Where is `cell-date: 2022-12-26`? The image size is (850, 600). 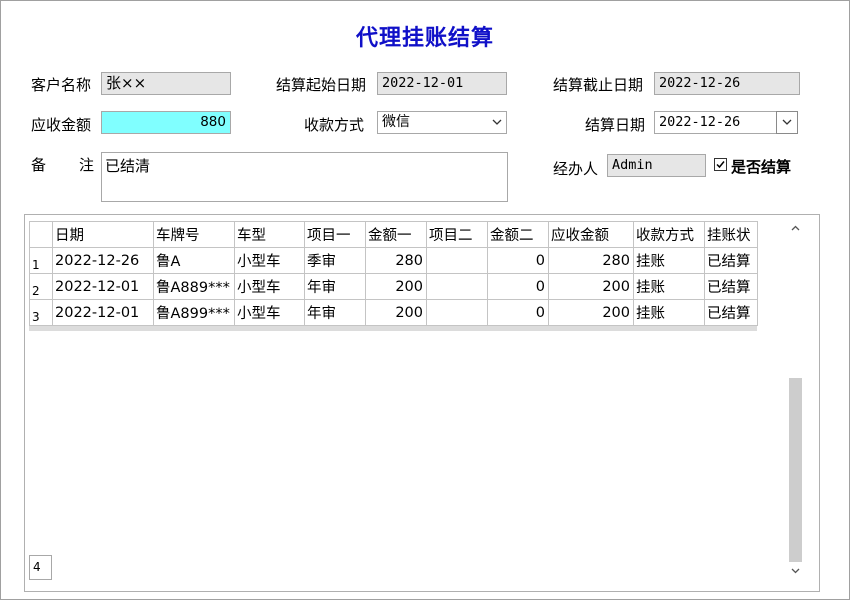 cell-date: 2022-12-26 is located at coordinates (103, 260).